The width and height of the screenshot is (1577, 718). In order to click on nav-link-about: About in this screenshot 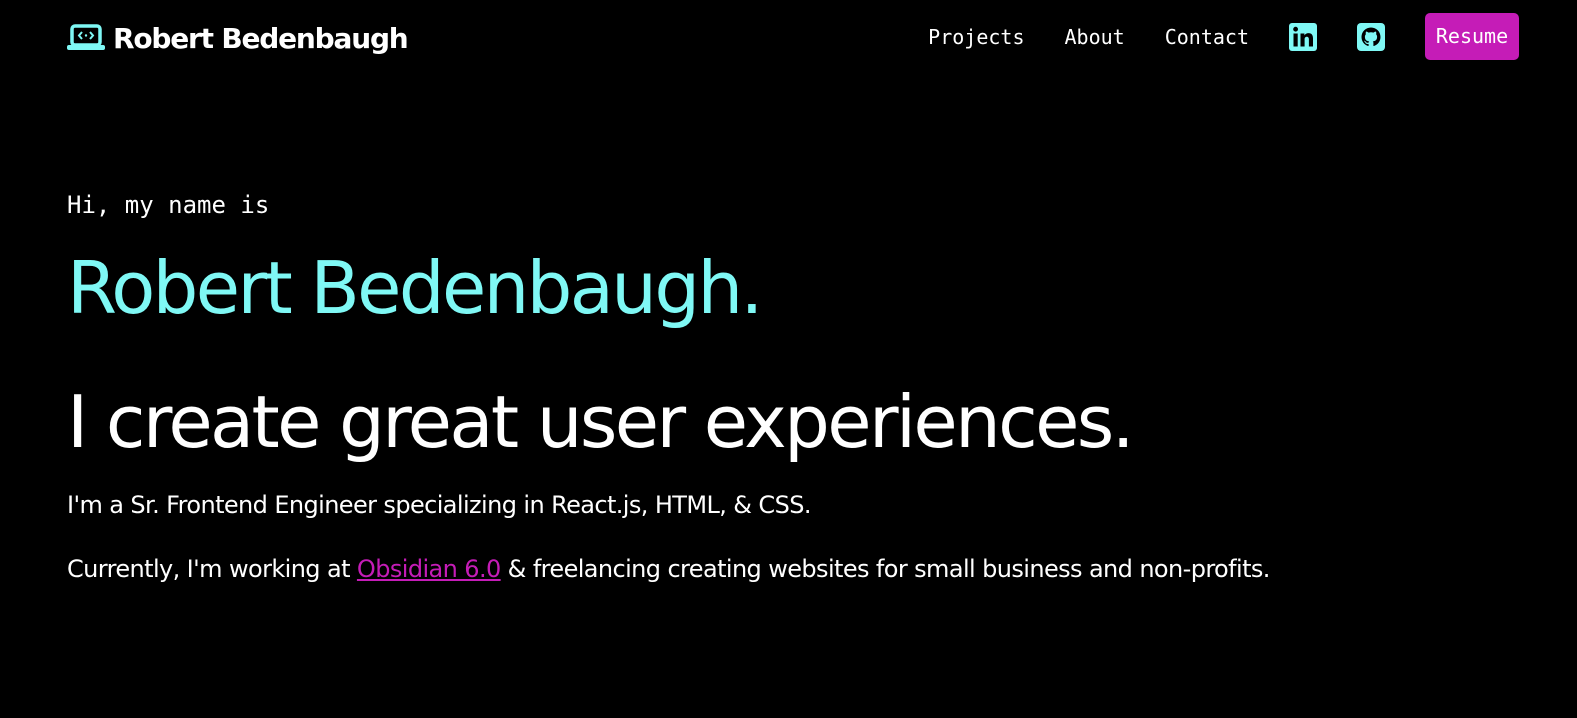, I will do `click(1094, 37)`.